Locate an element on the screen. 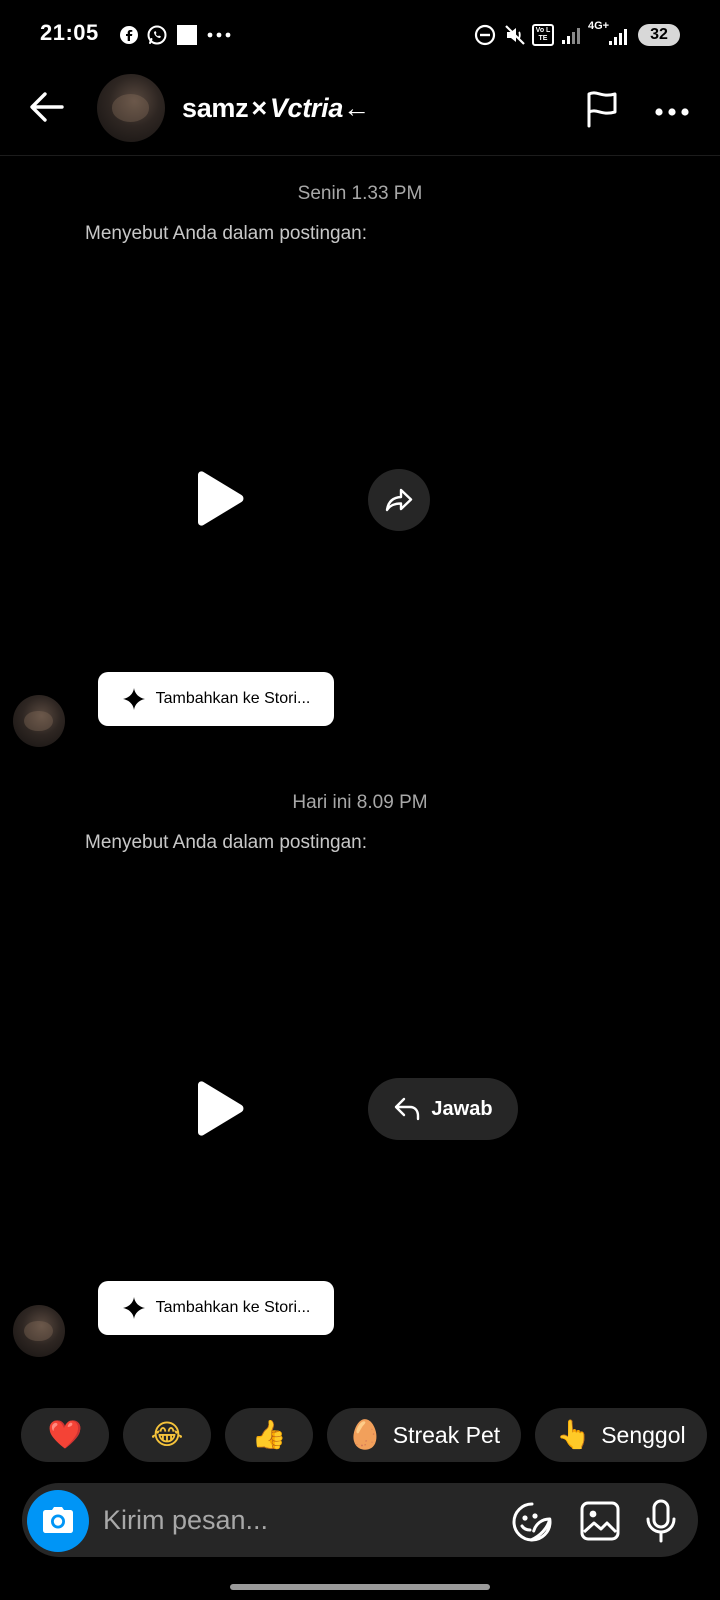 Image resolution: width=720 pixels, height=1600 pixels. more-dots-icon is located at coordinates (219, 35).